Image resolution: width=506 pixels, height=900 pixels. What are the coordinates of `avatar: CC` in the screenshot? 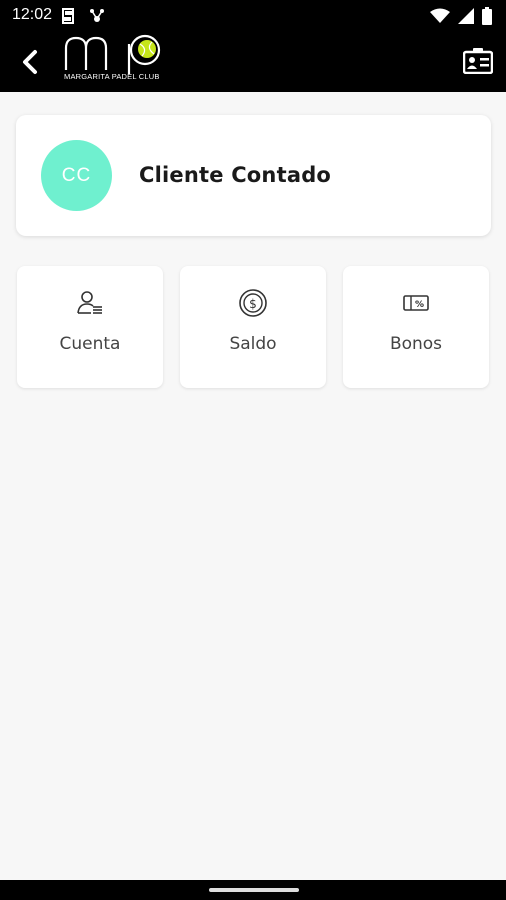 It's located at (76, 175).